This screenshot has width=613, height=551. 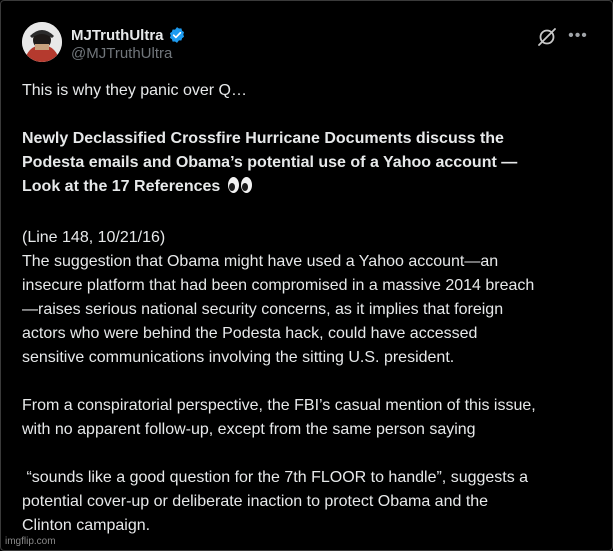 What do you see at coordinates (578, 36) in the screenshot?
I see `more-options-icon: •••` at bounding box center [578, 36].